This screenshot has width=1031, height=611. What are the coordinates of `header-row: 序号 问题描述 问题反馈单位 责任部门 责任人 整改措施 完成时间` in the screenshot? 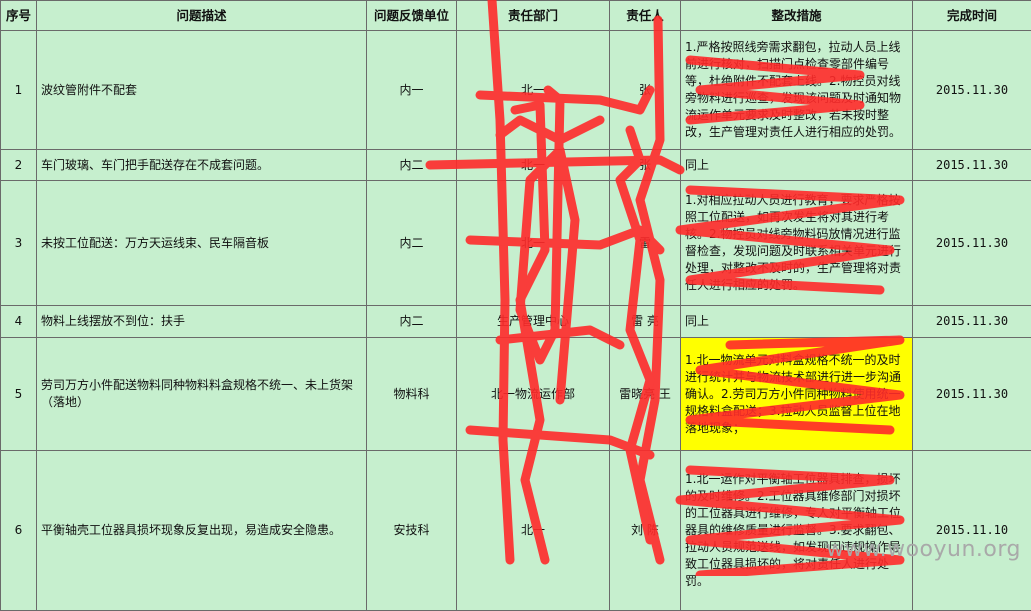 It's located at (516, 16).